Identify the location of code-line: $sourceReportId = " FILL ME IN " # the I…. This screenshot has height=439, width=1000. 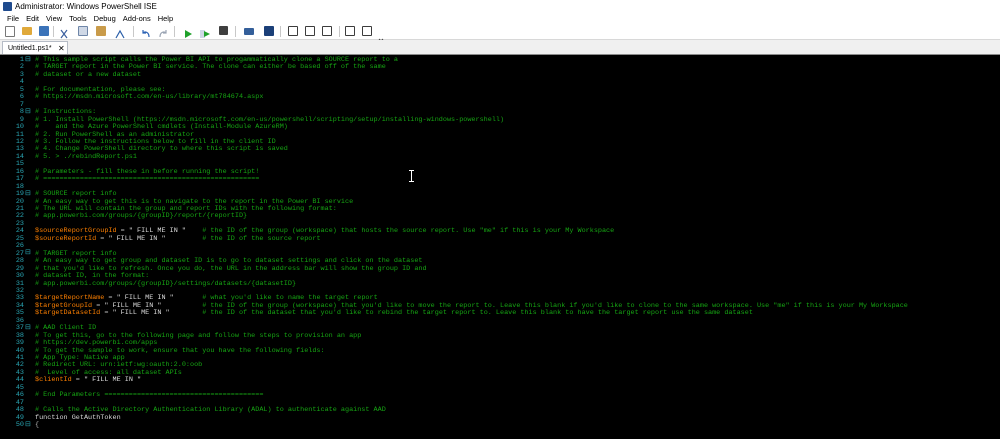
(178, 238).